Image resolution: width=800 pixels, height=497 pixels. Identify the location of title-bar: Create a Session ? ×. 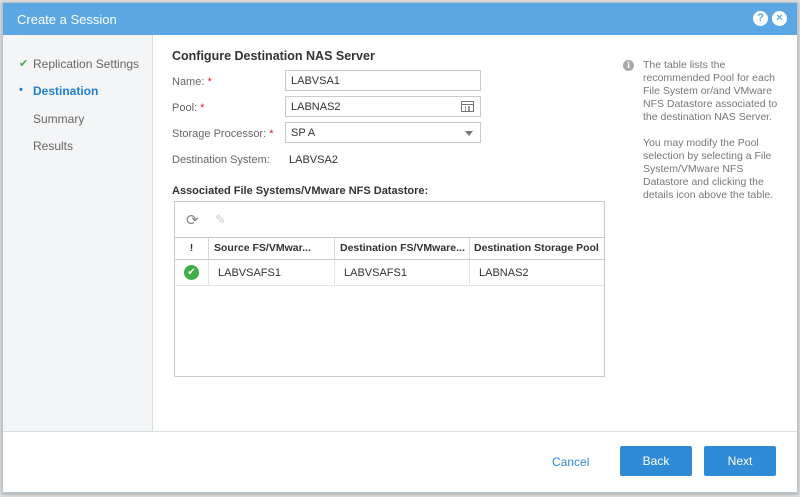
(400, 19).